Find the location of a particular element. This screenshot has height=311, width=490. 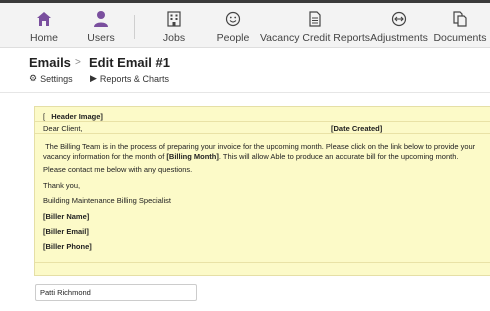

header-image-bracket: [ is located at coordinates (44, 116).